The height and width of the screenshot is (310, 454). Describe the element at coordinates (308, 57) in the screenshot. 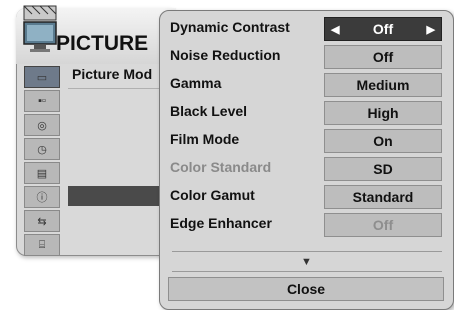

I see `row-noise-reduction: Noise Reduction Off` at that location.